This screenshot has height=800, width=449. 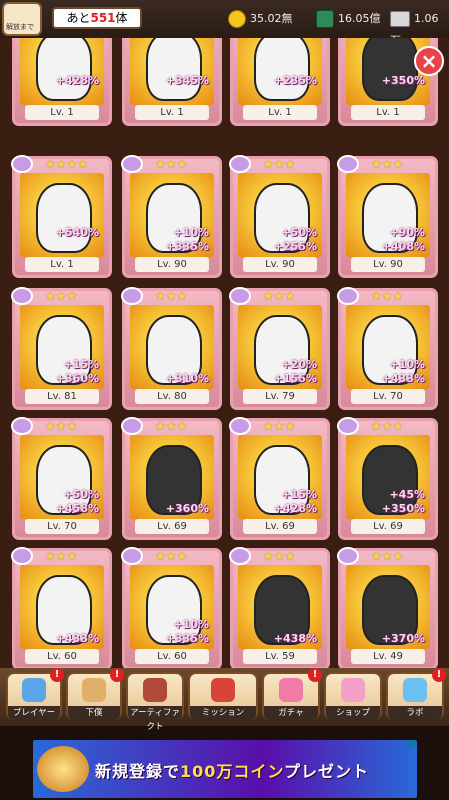 What do you see at coordinates (171, 216) in the screenshot?
I see `character-card: ★★★ +10% +335% Lv. 90` at bounding box center [171, 216].